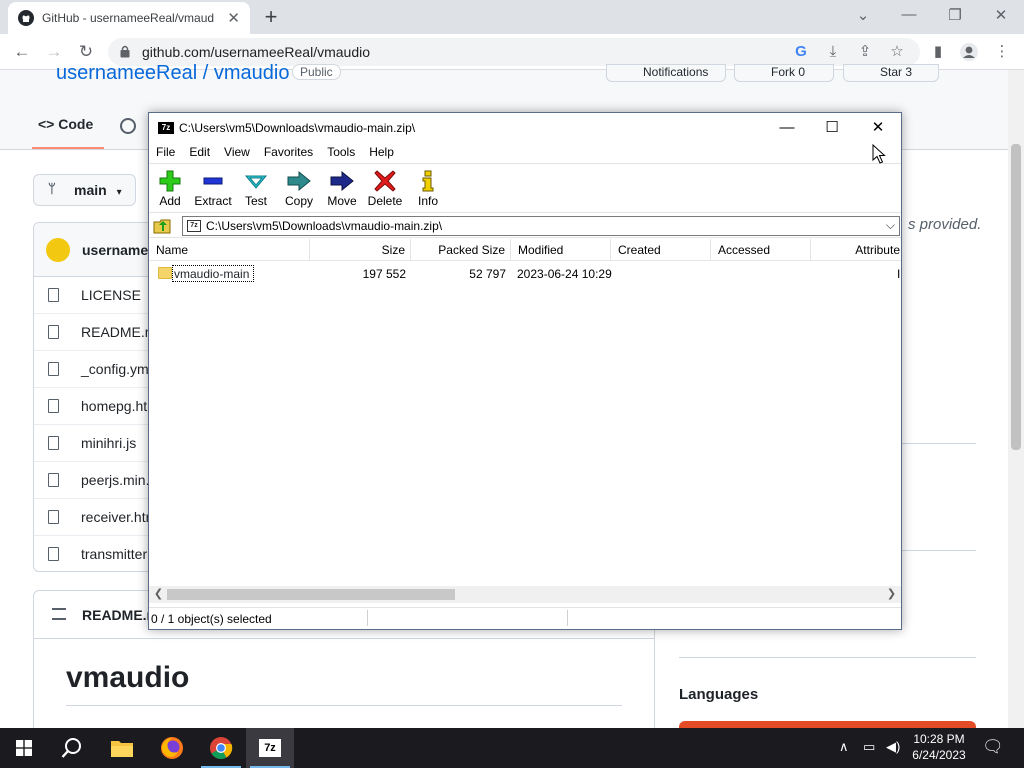  I want to click on network-icon: ▭, so click(869, 747).